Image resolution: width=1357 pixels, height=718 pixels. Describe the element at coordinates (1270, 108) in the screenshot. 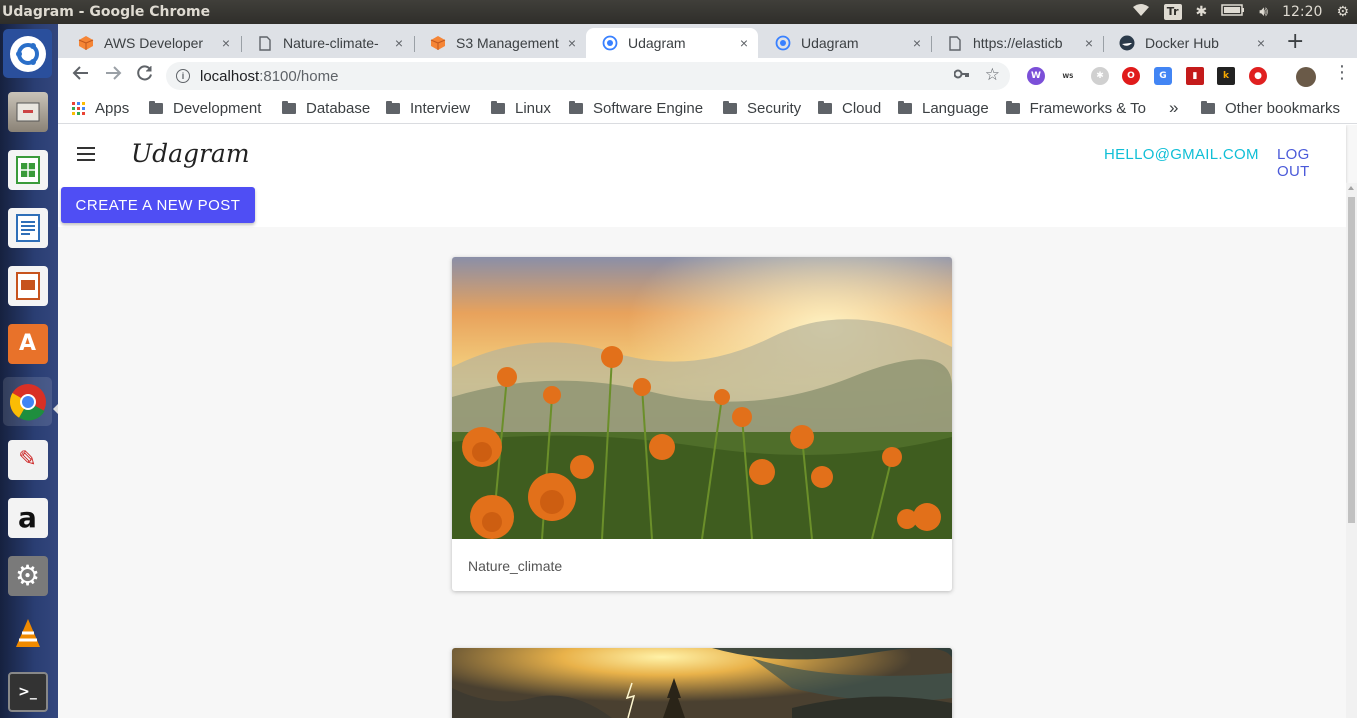

I see `bookmark-folder-other: Other bookmarks` at that location.